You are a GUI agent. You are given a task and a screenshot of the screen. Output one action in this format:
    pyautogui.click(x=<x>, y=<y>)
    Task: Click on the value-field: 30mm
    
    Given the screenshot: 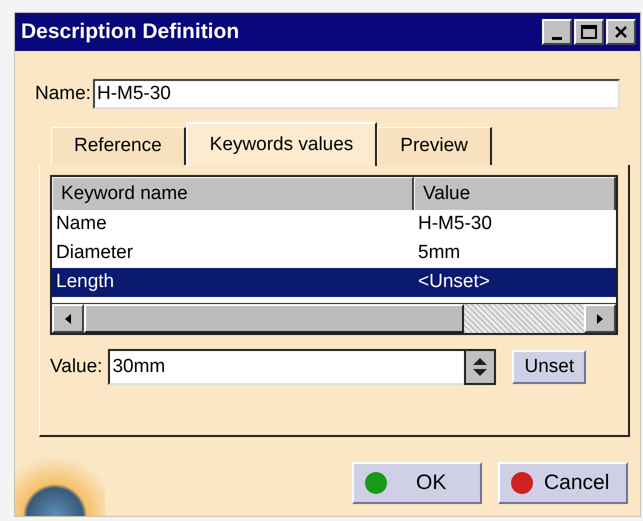 What is the action you would take?
    pyautogui.click(x=286, y=367)
    